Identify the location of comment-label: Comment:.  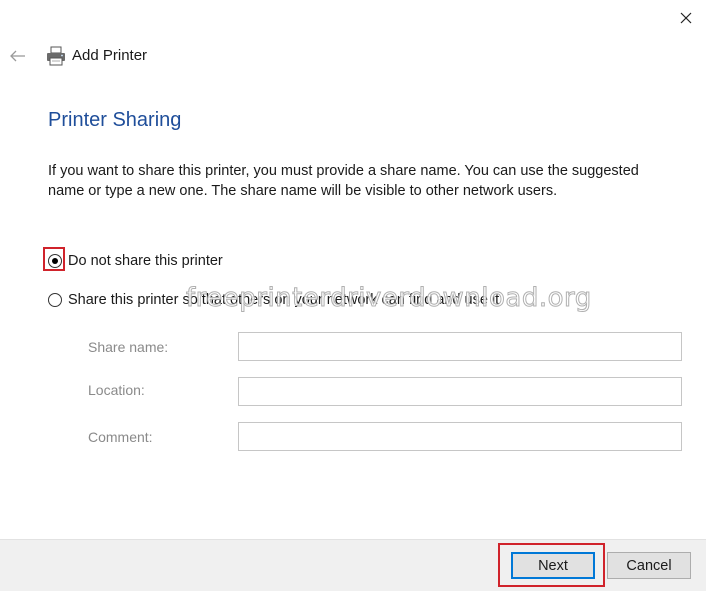
(120, 437).